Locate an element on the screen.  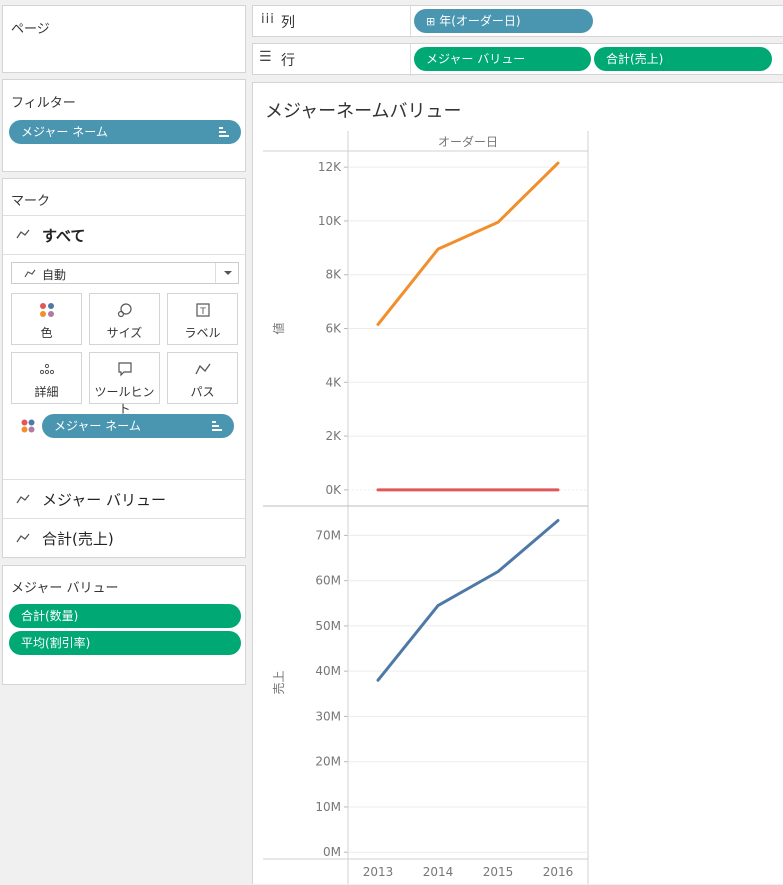
path-label: パス is located at coordinates (202, 391).